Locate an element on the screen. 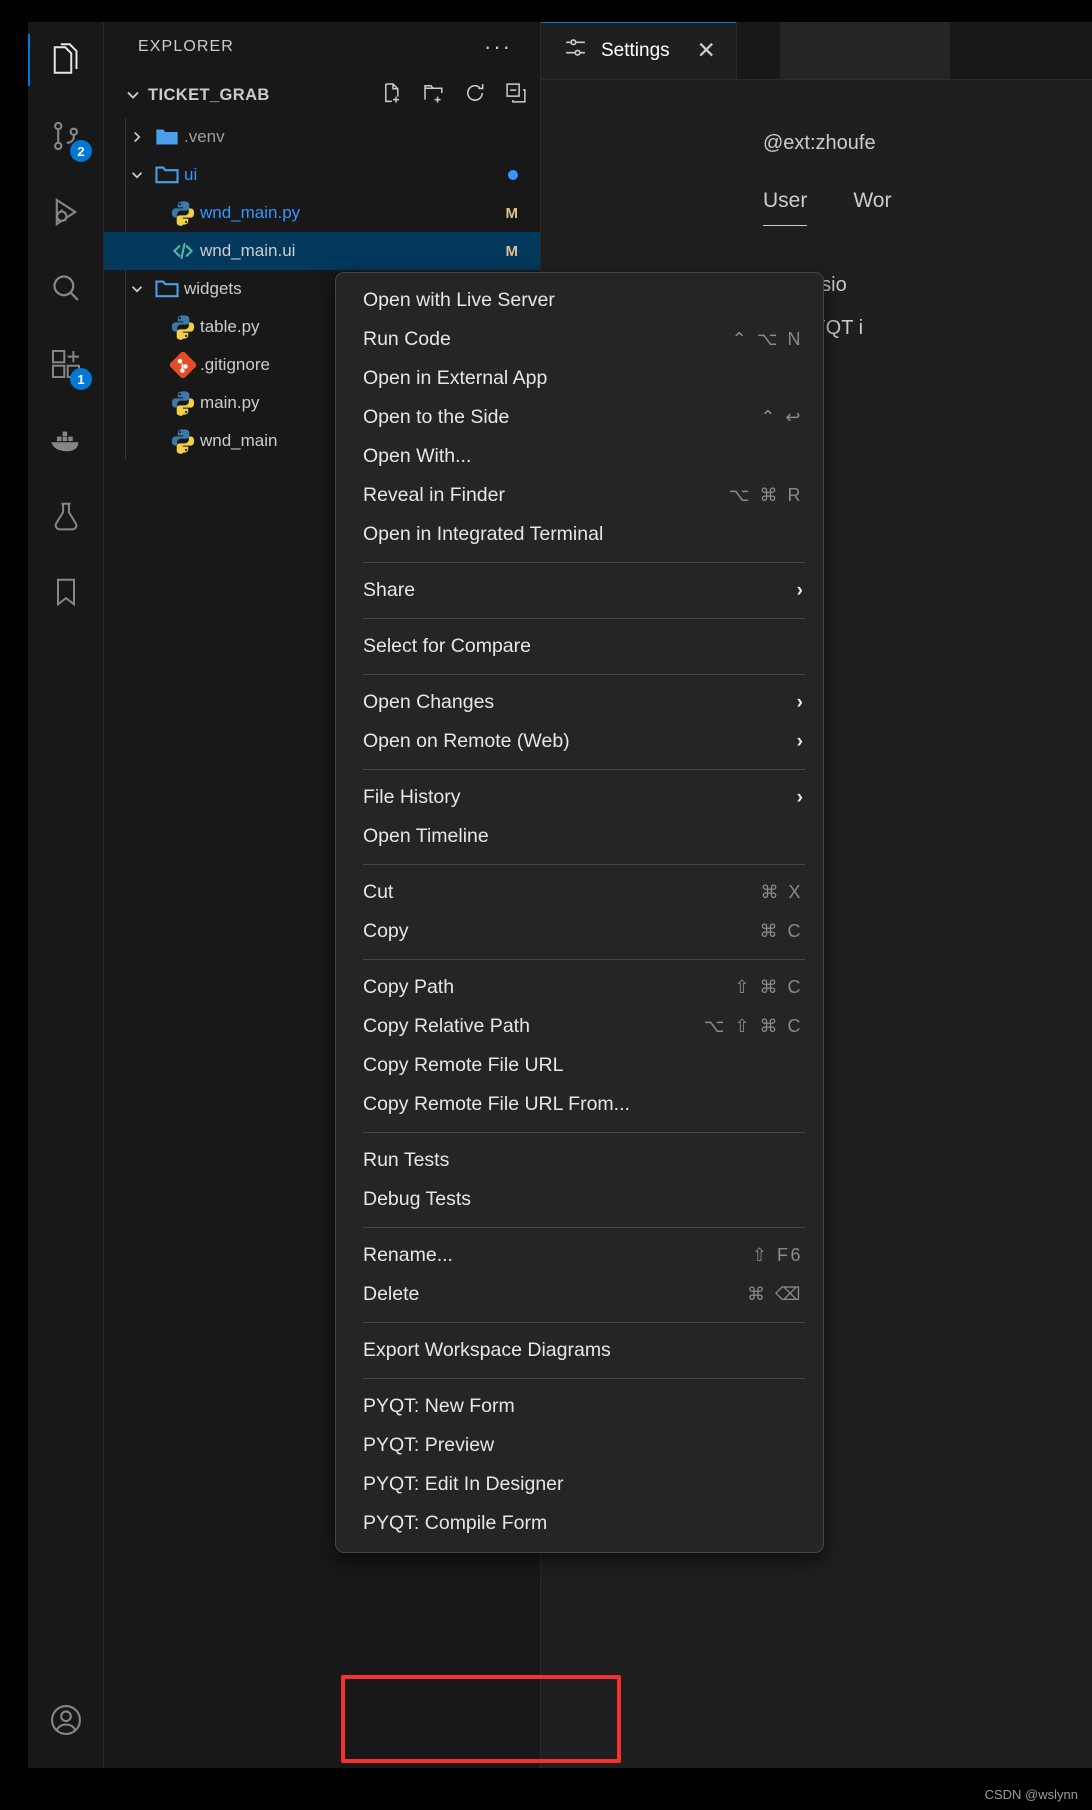 Image resolution: width=1092 pixels, height=1810 pixels. menu-item-open-with-live-server: Open with Live Server is located at coordinates (579, 300).